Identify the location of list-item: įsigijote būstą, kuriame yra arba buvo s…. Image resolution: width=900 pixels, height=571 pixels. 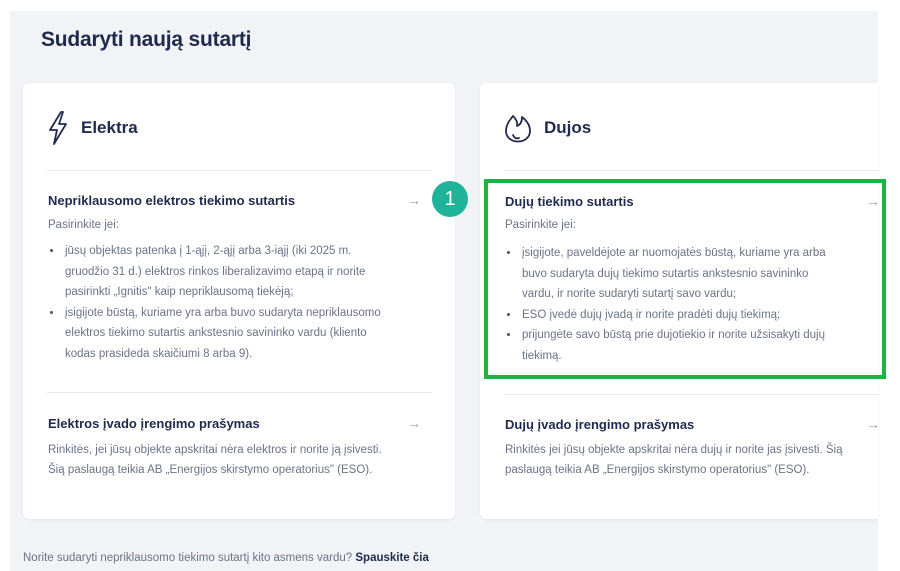
(258, 334).